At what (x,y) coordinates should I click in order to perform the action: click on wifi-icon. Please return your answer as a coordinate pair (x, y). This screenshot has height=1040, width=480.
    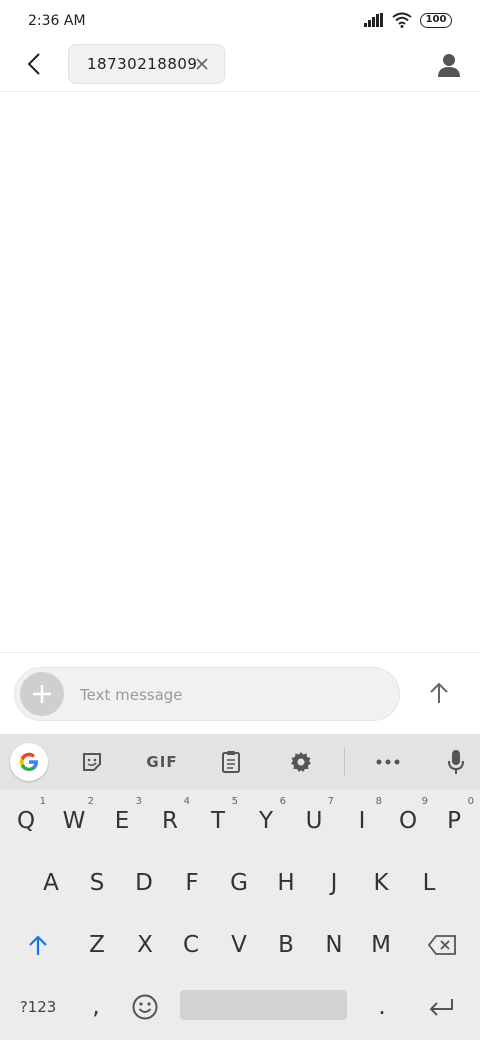
    Looking at the image, I should click on (402, 20).